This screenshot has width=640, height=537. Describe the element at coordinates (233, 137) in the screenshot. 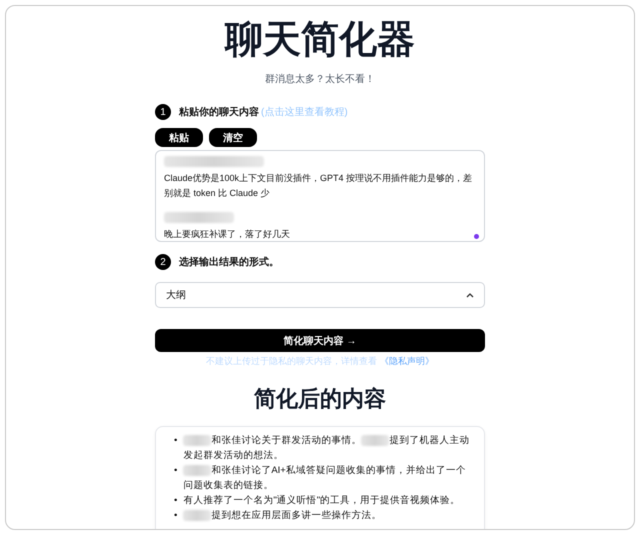

I see `clear-button: 清空` at that location.